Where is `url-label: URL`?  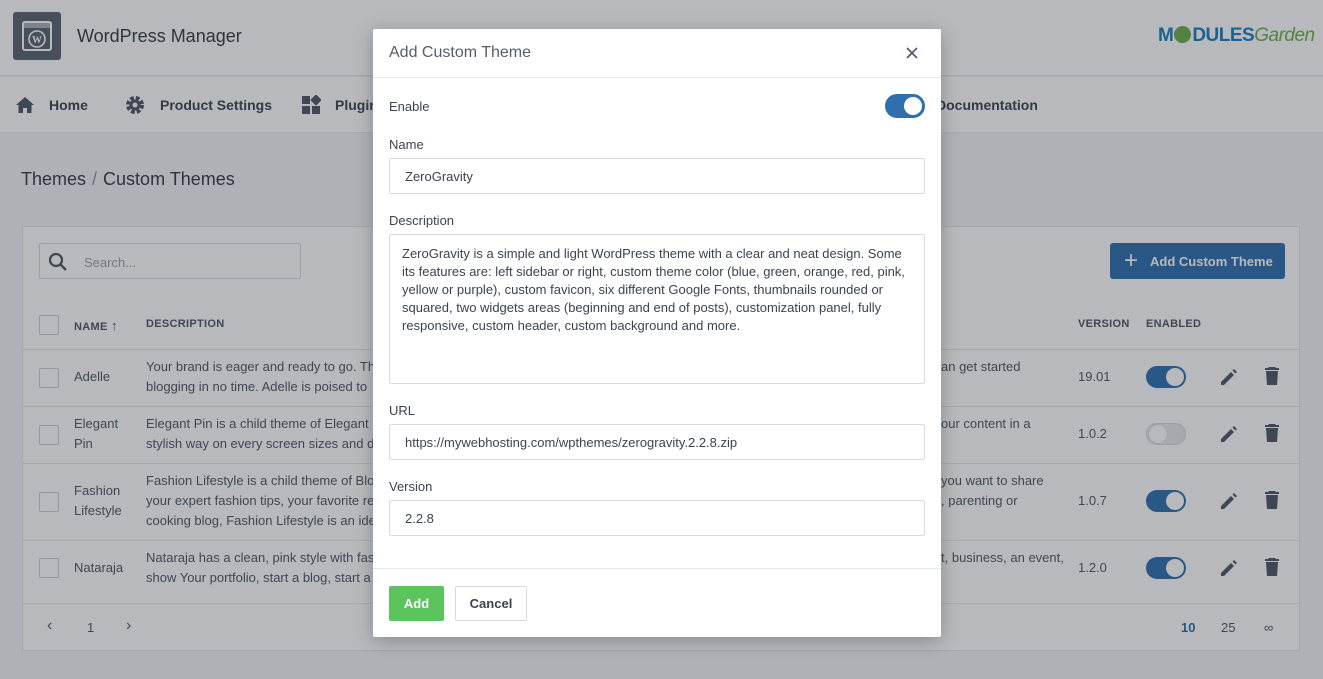 url-label: URL is located at coordinates (402, 410).